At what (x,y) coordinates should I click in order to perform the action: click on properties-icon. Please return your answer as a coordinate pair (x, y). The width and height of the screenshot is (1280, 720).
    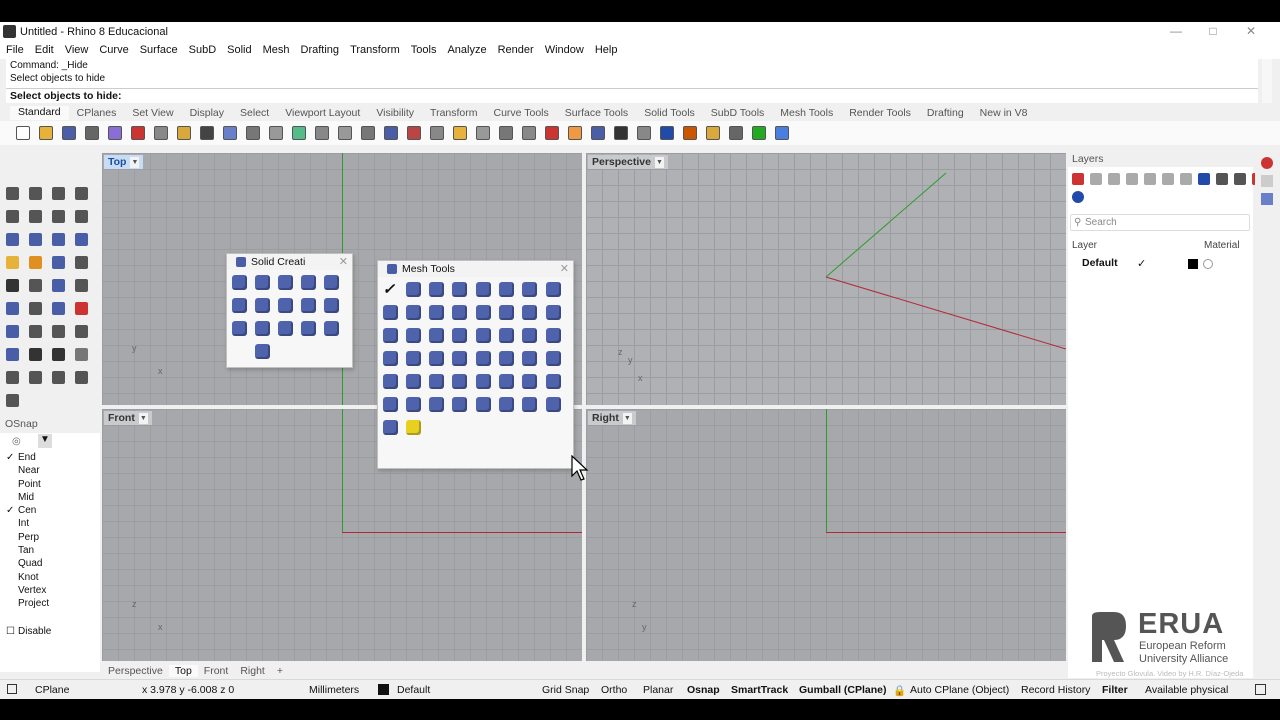
    Looking at the image, I should click on (1267, 199).